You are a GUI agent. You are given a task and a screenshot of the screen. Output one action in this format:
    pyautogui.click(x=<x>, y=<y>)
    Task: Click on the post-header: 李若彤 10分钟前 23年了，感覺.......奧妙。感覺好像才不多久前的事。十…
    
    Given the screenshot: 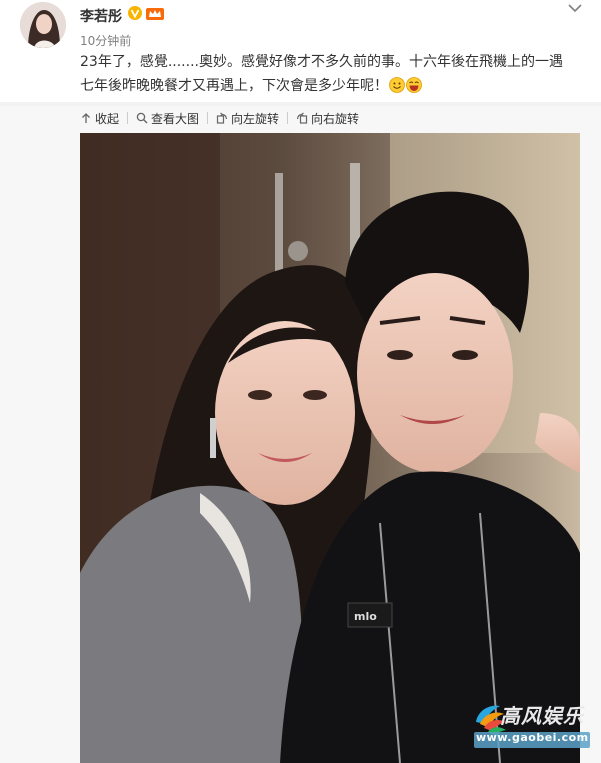 What is the action you would take?
    pyautogui.click(x=300, y=53)
    